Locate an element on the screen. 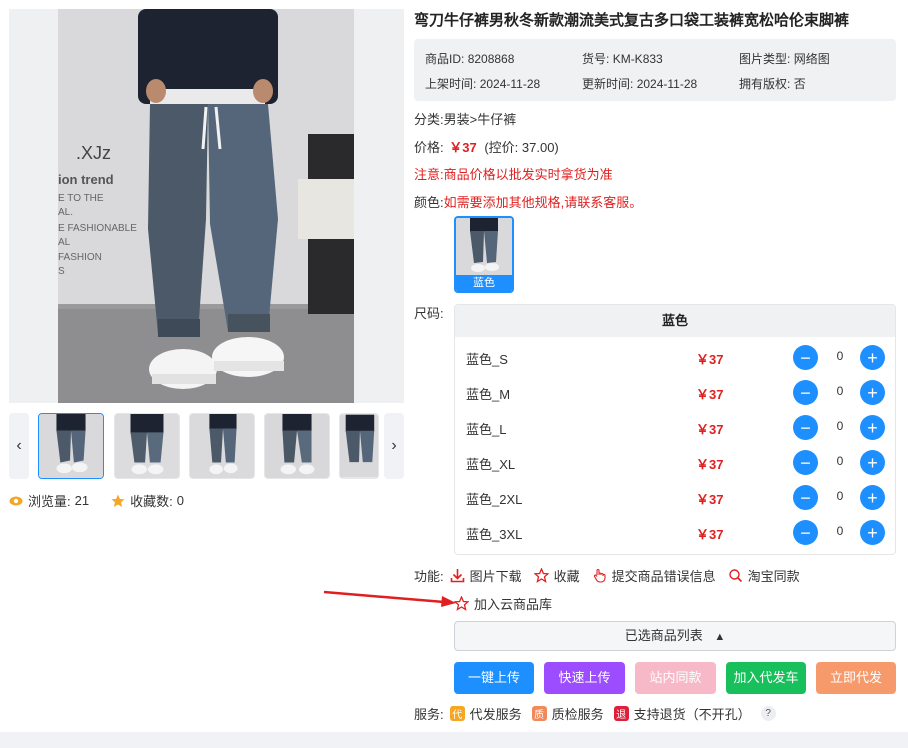 This screenshot has height=748, width=908. selected-products-toggle: 已选商品列表 ▲ is located at coordinates (675, 636).